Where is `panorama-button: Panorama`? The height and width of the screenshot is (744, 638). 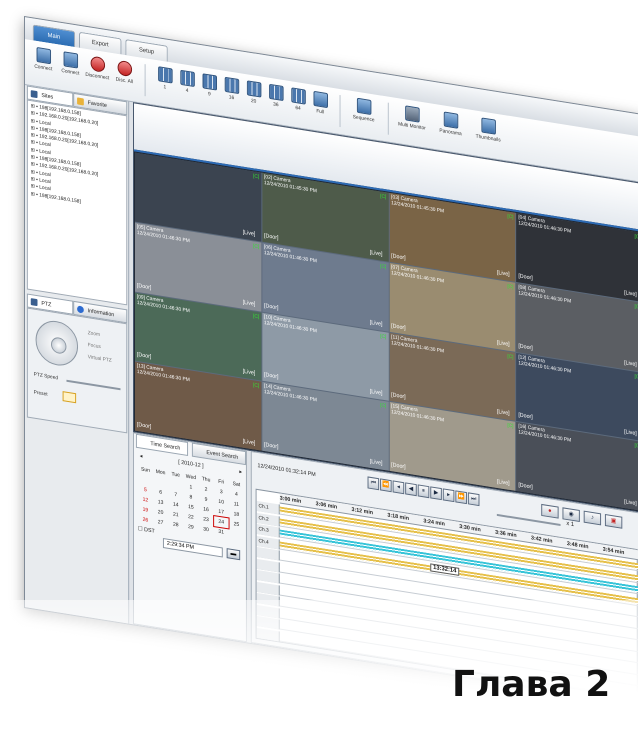
panorama-button: Panorama is located at coordinates (450, 128).